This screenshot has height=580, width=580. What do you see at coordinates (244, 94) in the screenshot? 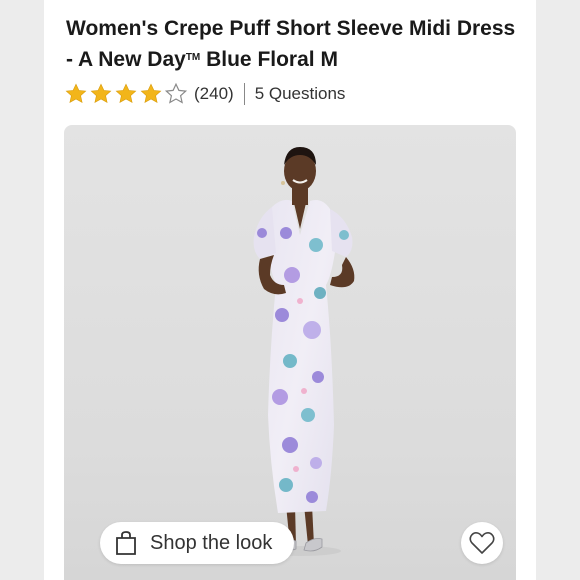
I see `divider` at bounding box center [244, 94].